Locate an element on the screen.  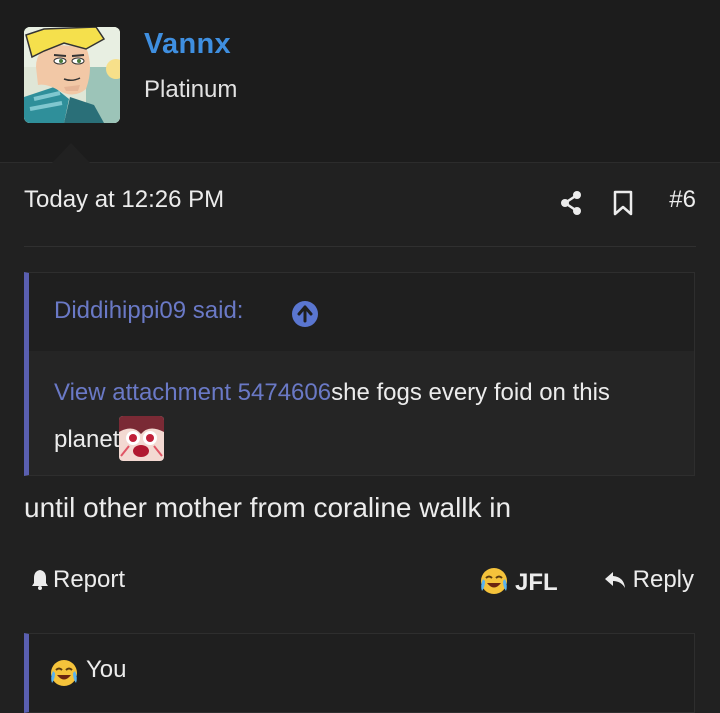
bookmark-icon is located at coordinates (623, 203).